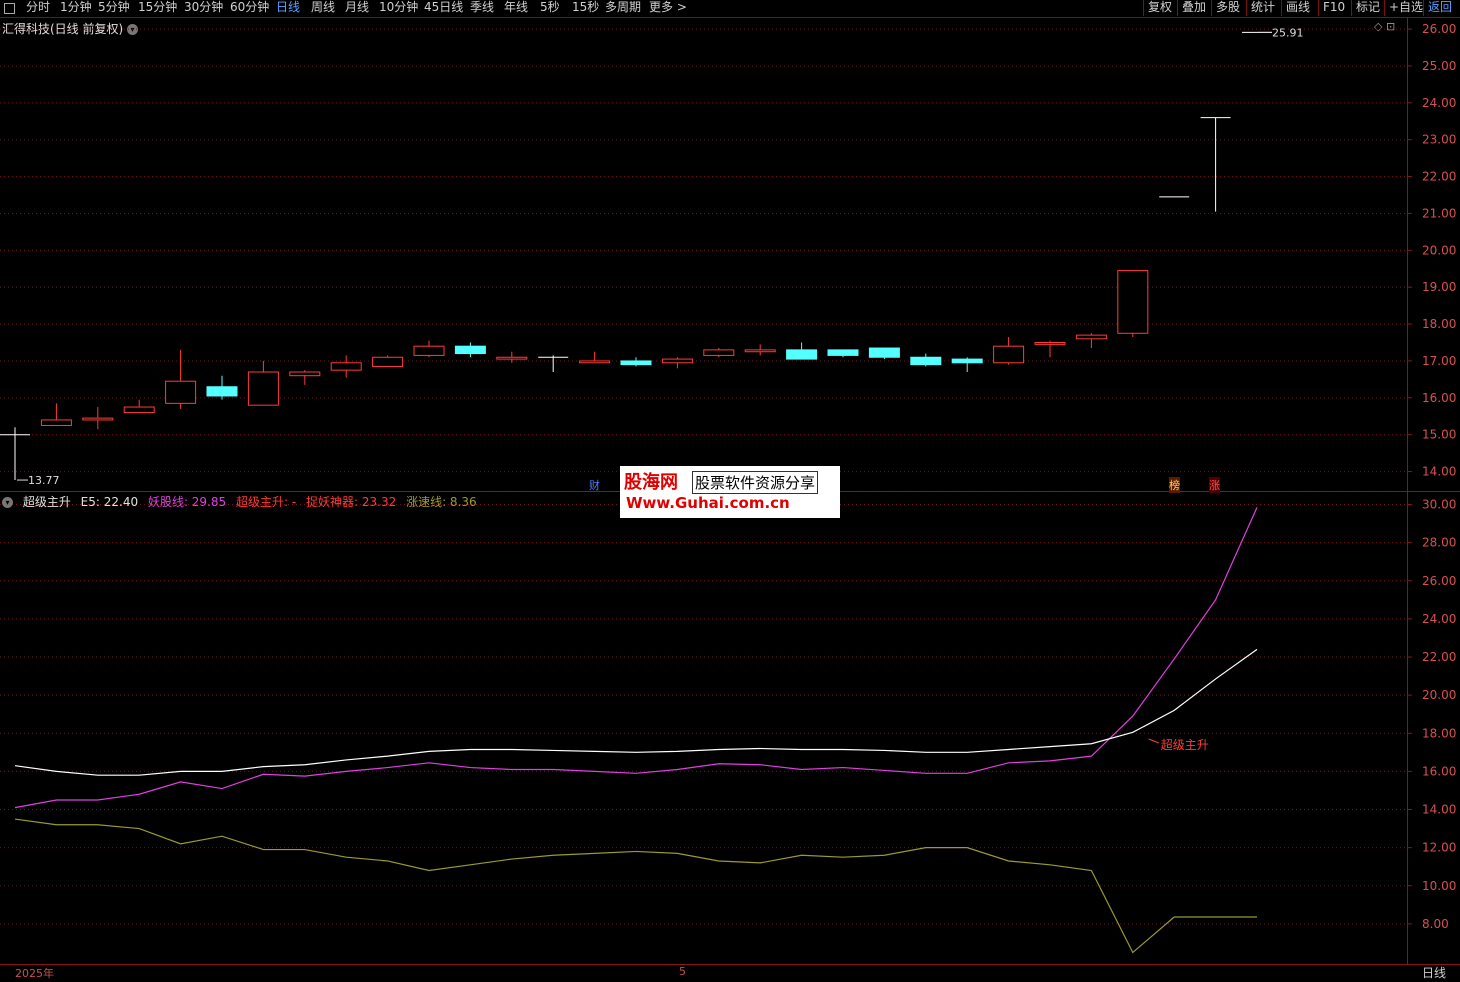 The image size is (1460, 982). Describe the element at coordinates (1214, 485) in the screenshot. I see `limit-up-marker: 涨` at that location.